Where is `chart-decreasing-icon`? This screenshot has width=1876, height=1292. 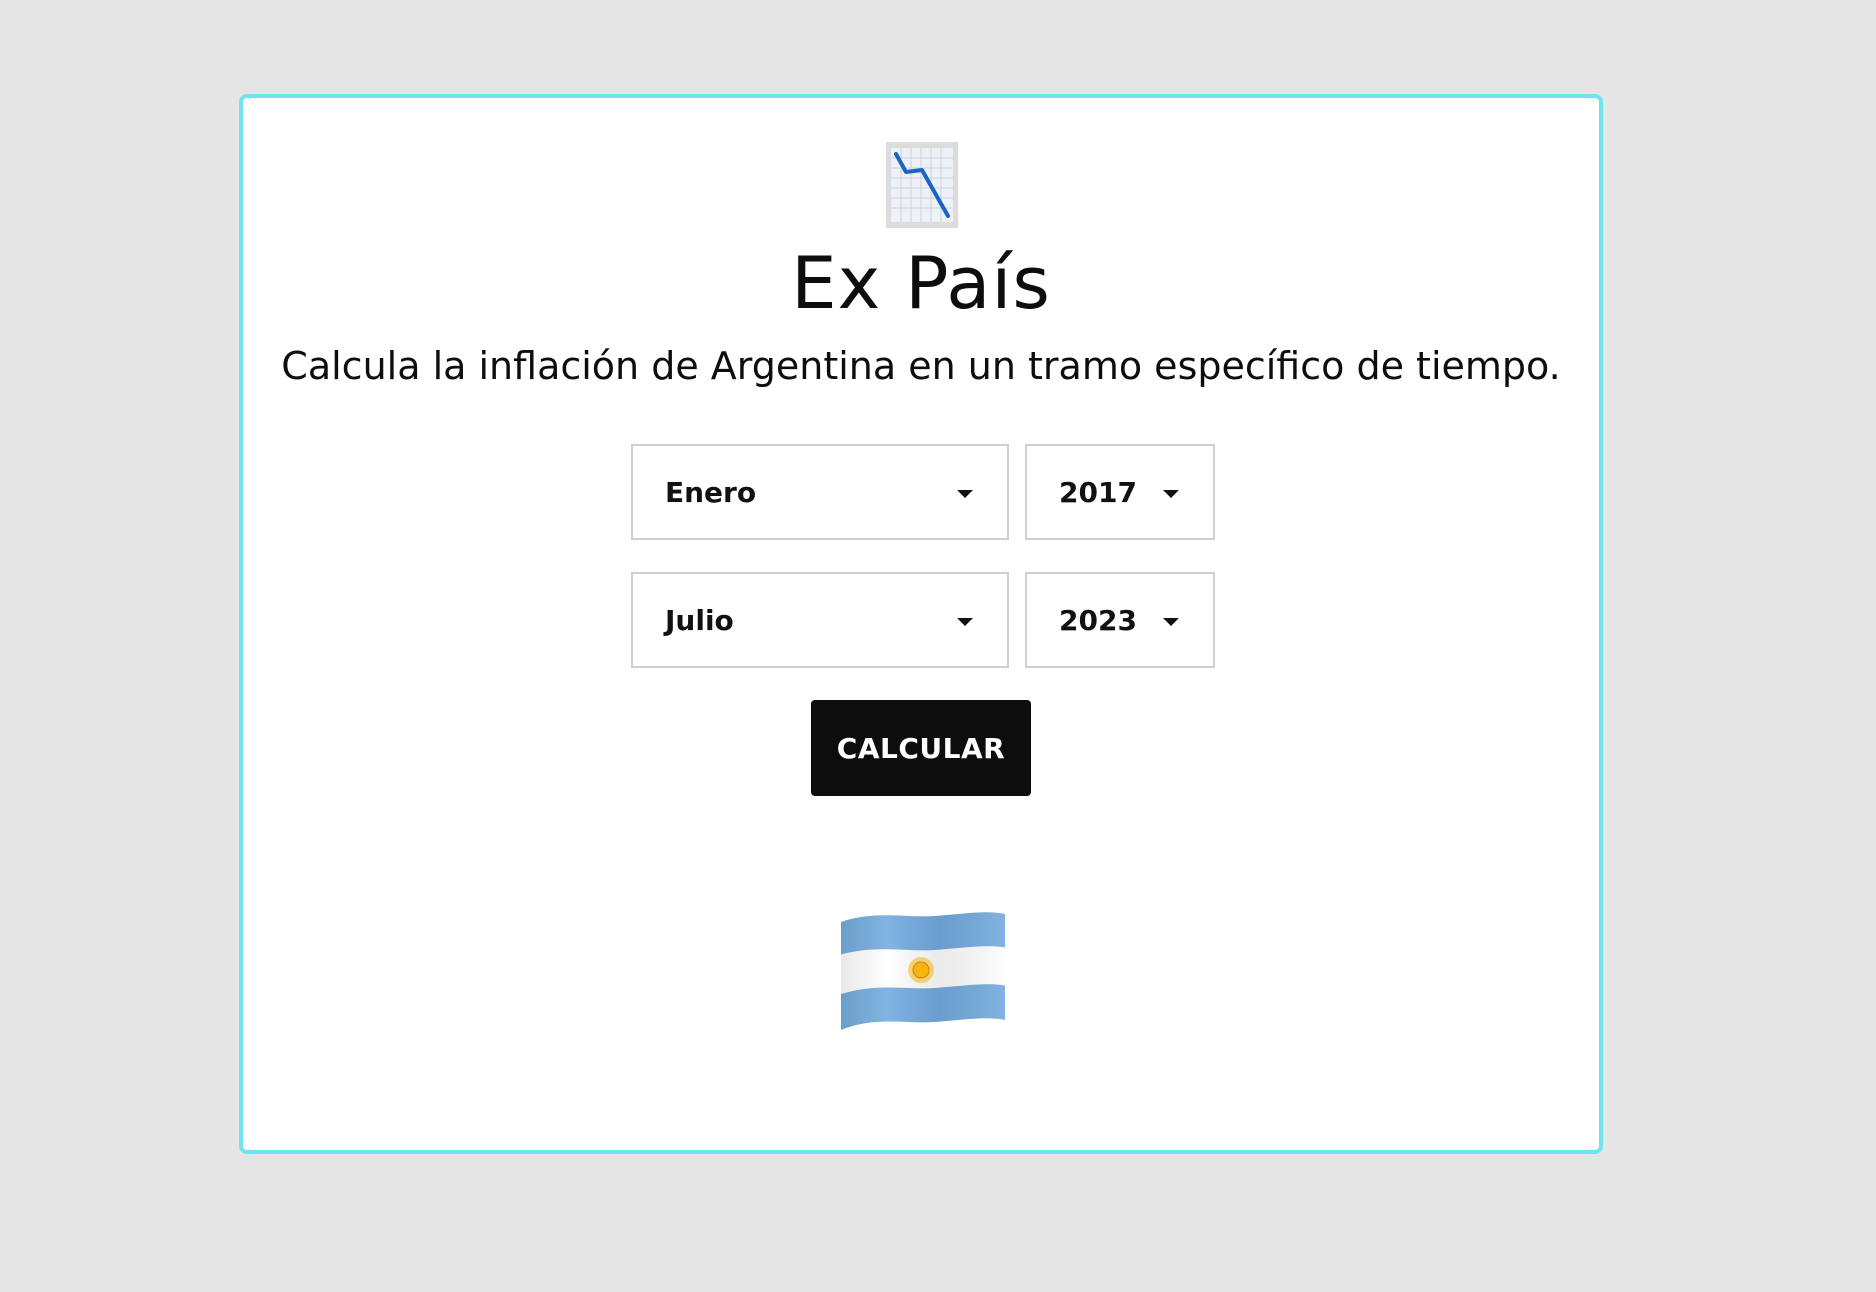
chart-decreasing-icon is located at coordinates (922, 185).